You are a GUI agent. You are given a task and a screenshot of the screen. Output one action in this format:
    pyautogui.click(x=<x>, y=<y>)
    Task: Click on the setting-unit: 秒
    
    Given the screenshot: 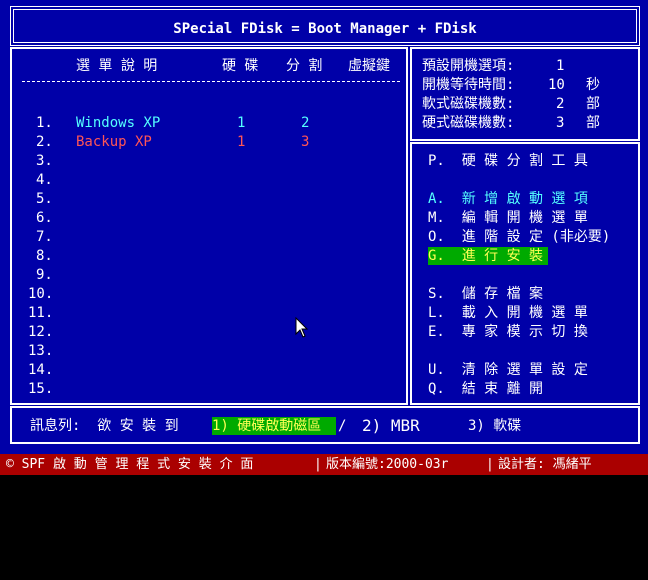 What is the action you would take?
    pyautogui.click(x=593, y=85)
    